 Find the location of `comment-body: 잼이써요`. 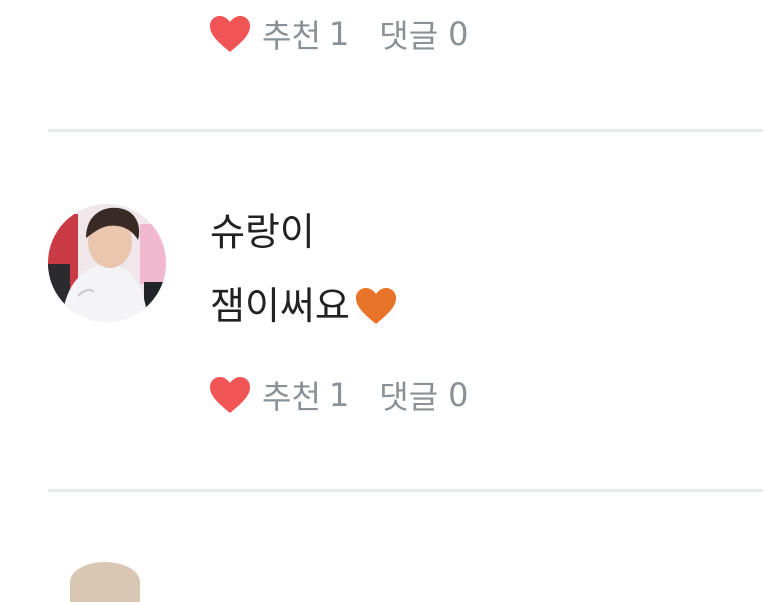

comment-body: 잼이써요 is located at coordinates (304, 306).